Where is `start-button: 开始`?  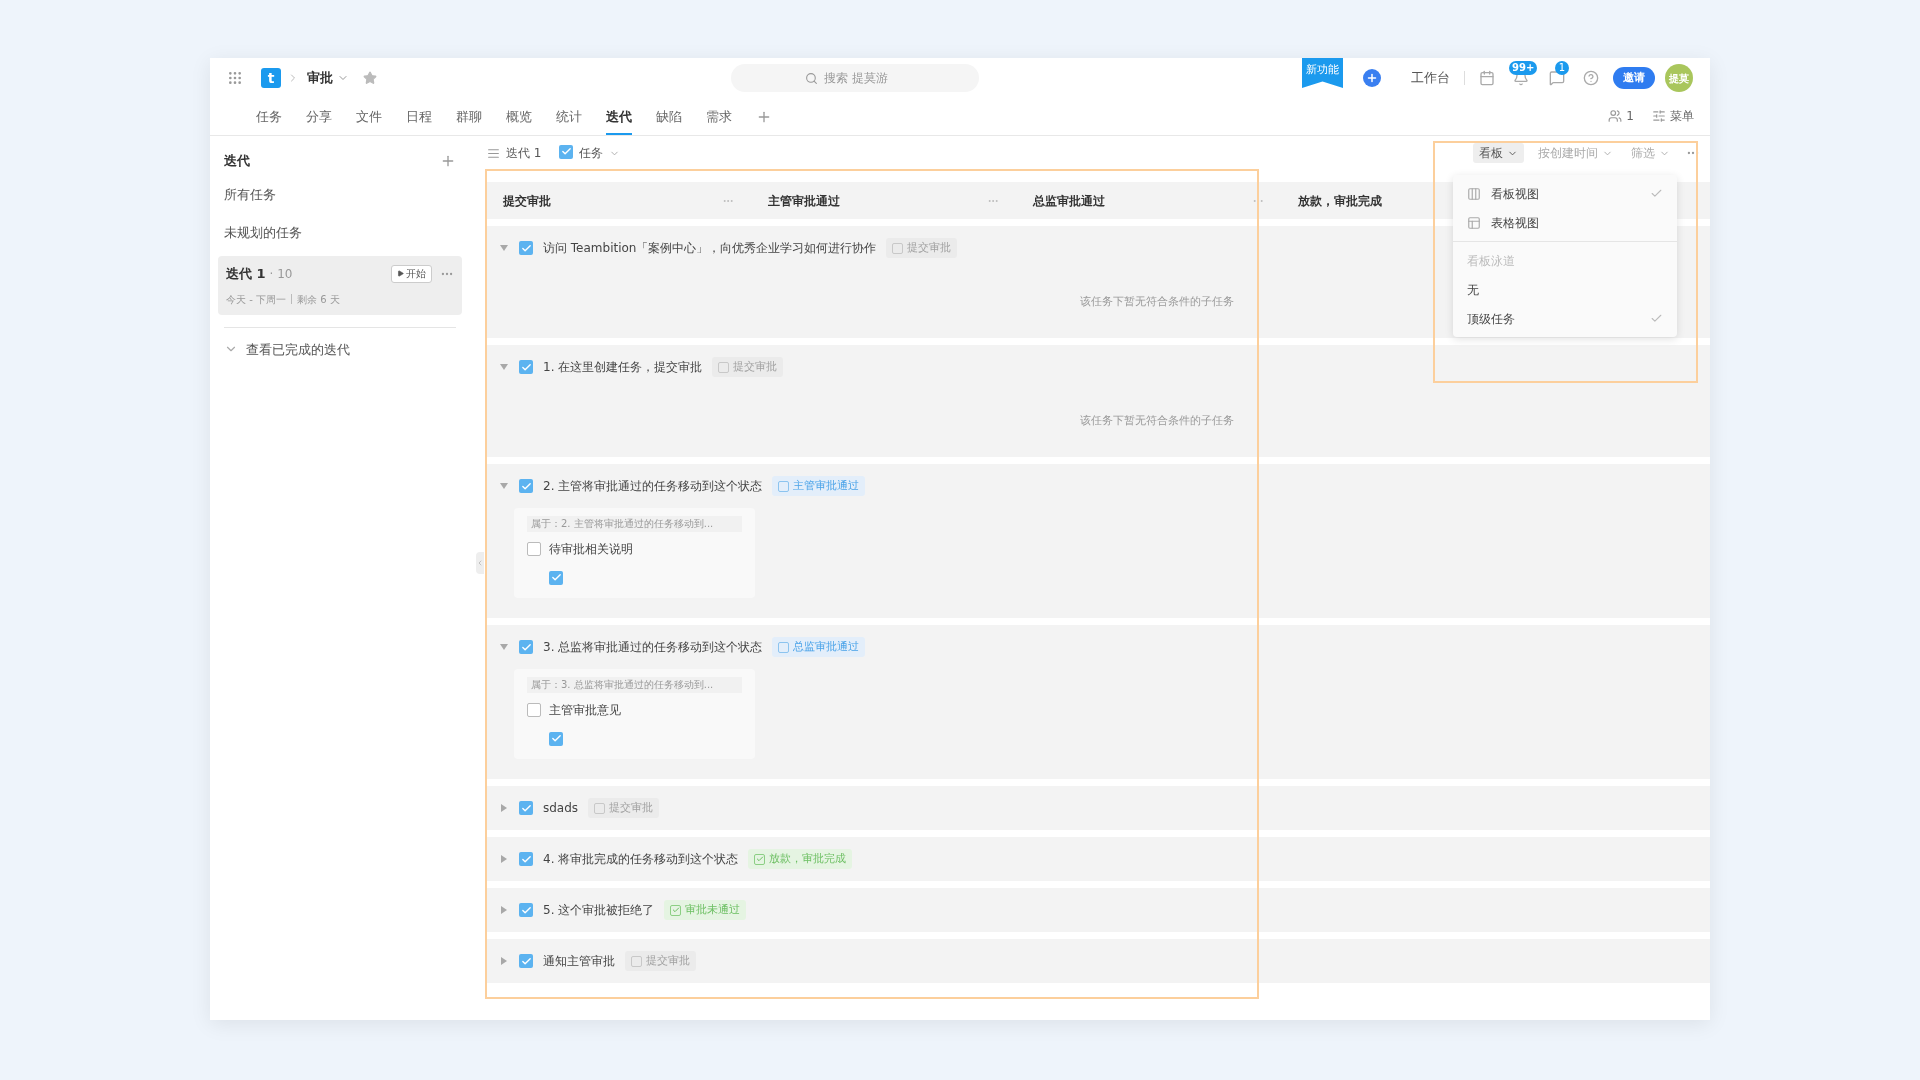
start-button: 开始 is located at coordinates (411, 273).